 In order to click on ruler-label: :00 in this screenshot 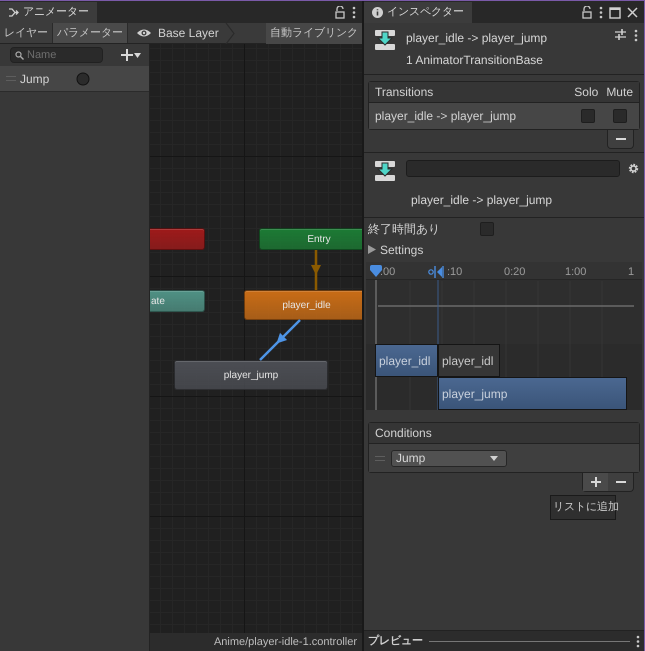, I will do `click(388, 272)`.